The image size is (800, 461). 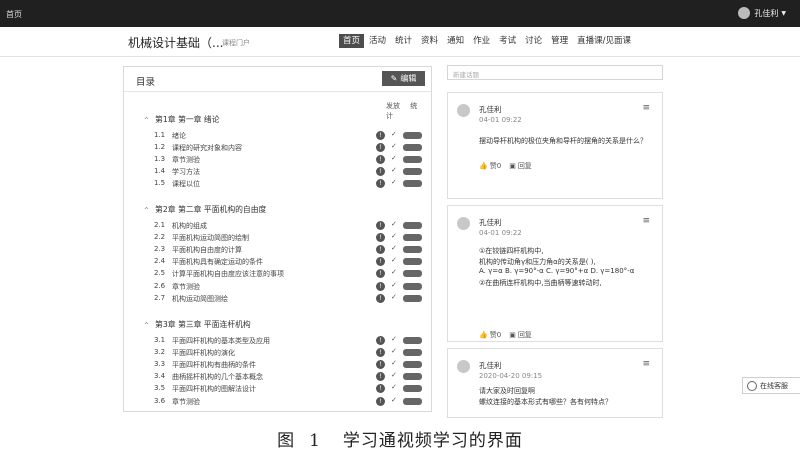 I want to click on lesson-row: 2.7 机构运动简图测绘! ✓, so click(x=289, y=298).